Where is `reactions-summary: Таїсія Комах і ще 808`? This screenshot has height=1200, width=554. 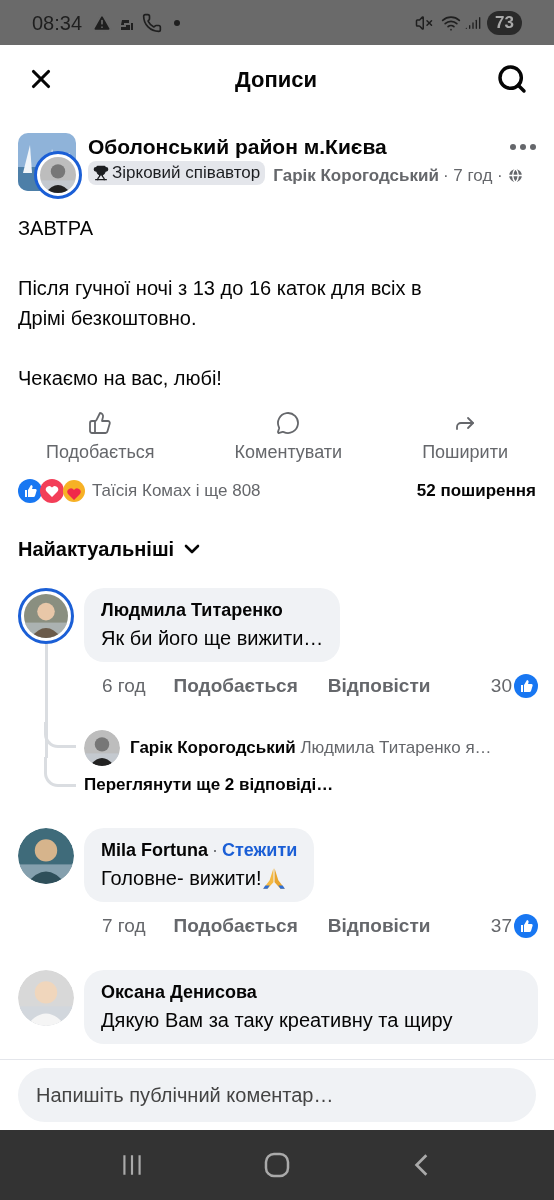 reactions-summary: Таїсія Комах і ще 808 is located at coordinates (254, 491).